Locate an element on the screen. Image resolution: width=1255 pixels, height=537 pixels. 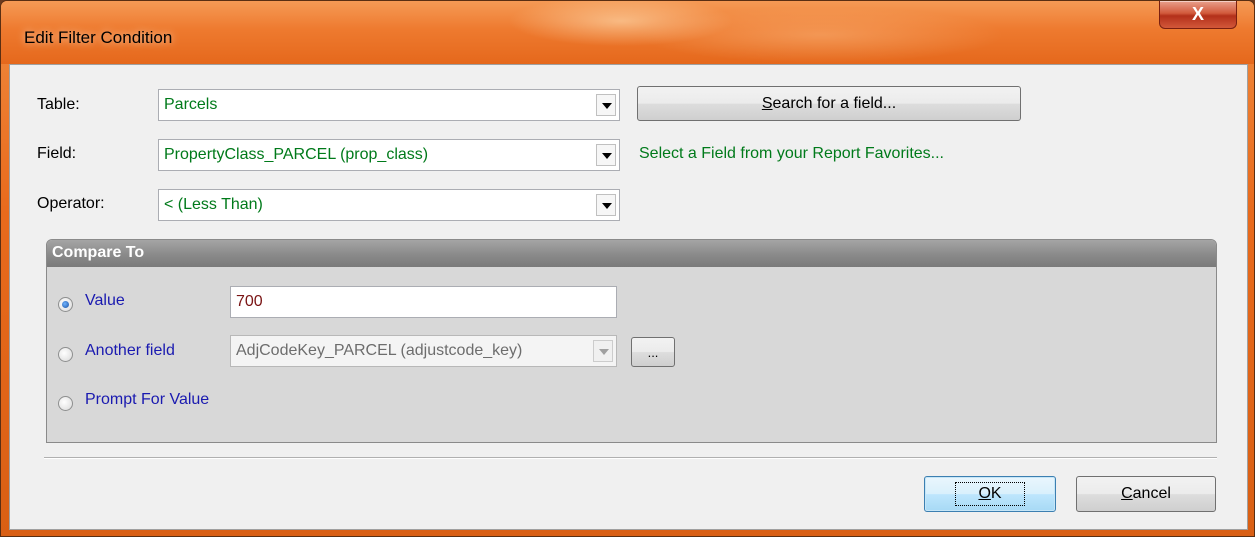
field-label: Field: is located at coordinates (57, 153).